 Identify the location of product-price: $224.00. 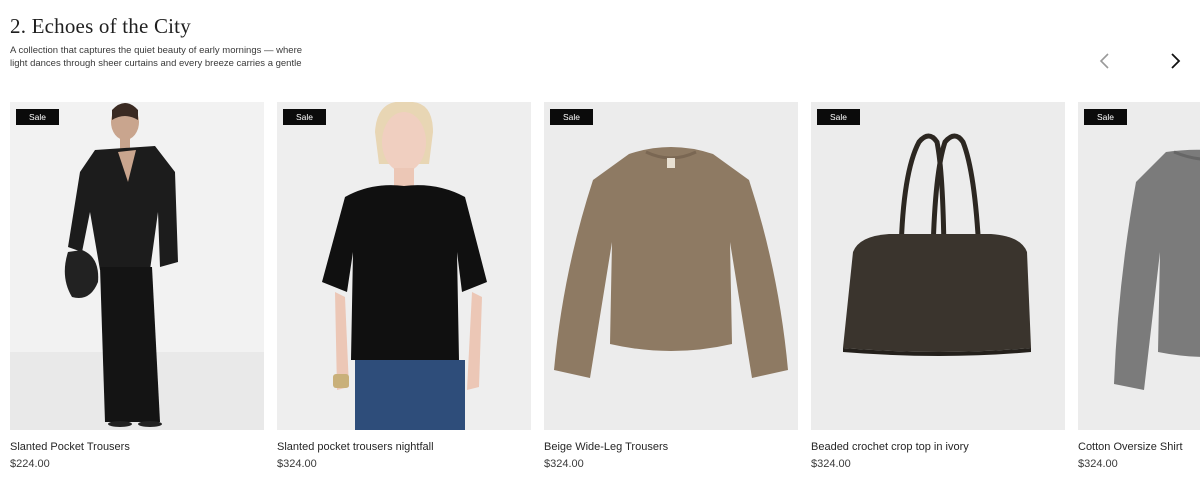
(30, 464).